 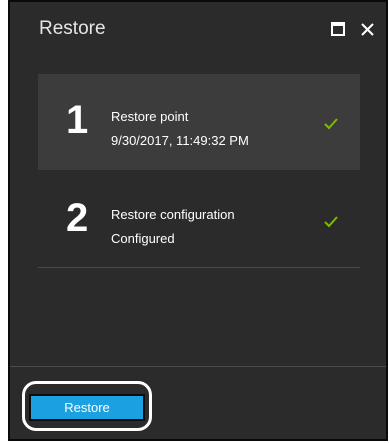 What do you see at coordinates (173, 214) in the screenshot?
I see `step-title: Restore configuration` at bounding box center [173, 214].